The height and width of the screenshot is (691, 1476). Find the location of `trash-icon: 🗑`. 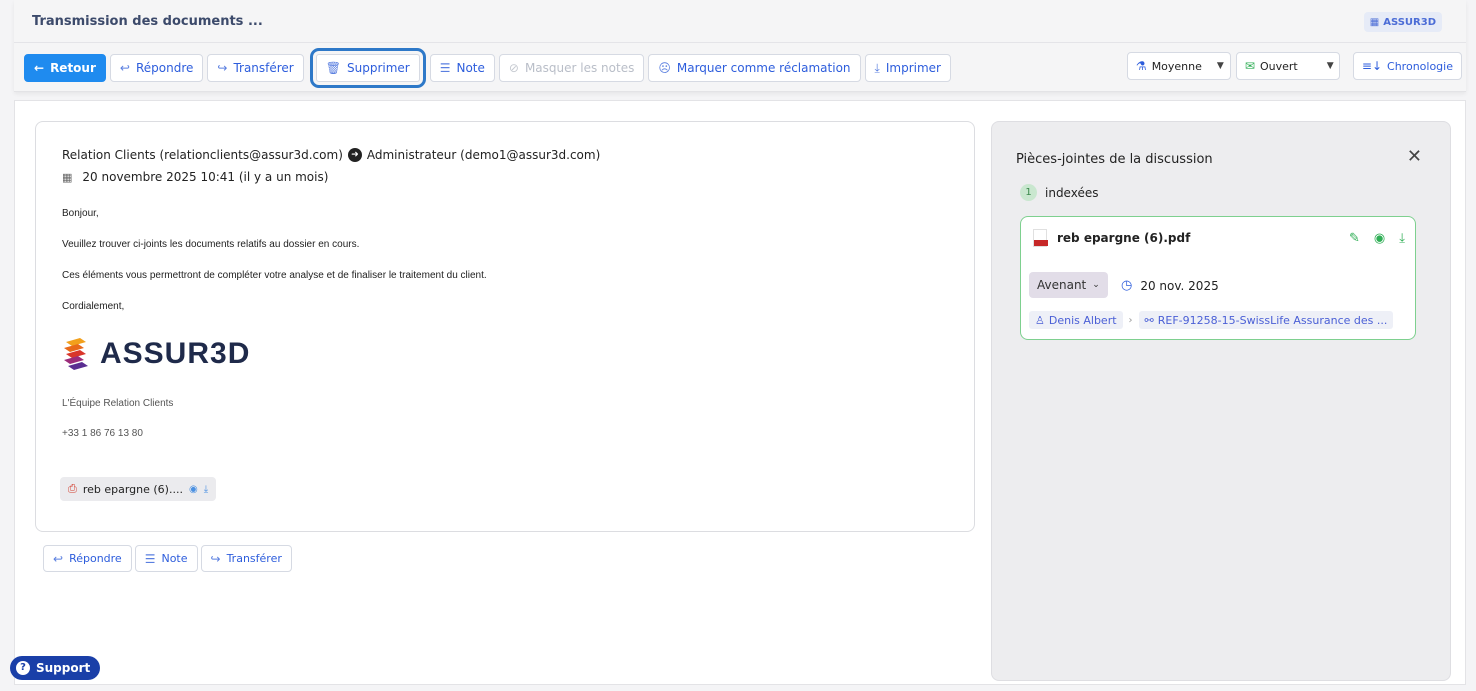

trash-icon: 🗑 is located at coordinates (333, 68).